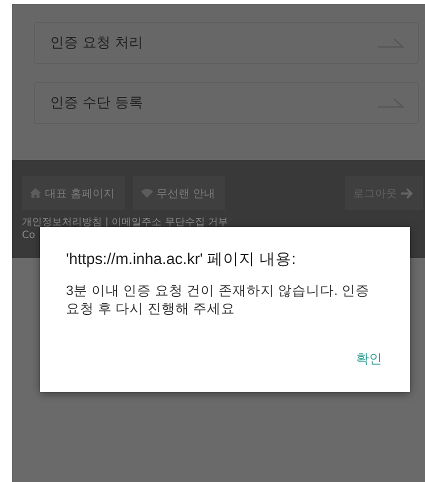 This screenshot has height=482, width=425. I want to click on menu-item: 인증 수단 등록, so click(226, 103).